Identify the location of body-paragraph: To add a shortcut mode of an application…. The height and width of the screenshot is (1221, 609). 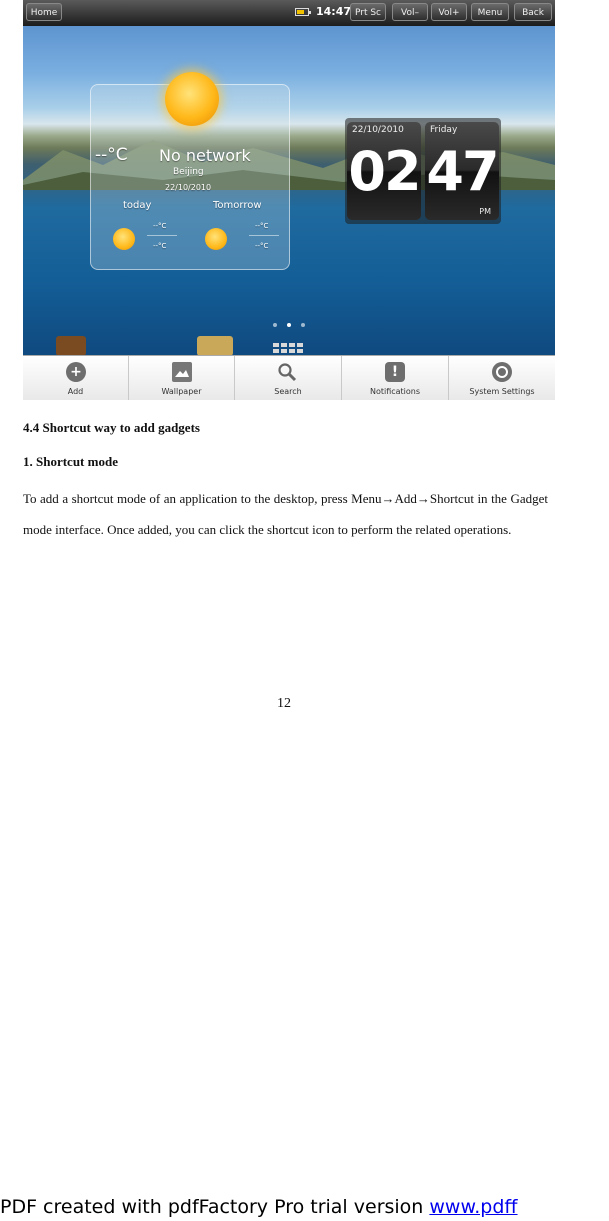
(285, 514).